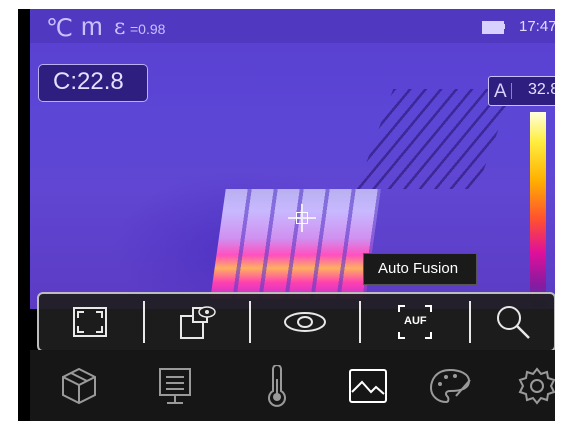 The width and height of the screenshot is (571, 421). Describe the element at coordinates (510, 385) in the screenshot. I see `settings-button` at that location.